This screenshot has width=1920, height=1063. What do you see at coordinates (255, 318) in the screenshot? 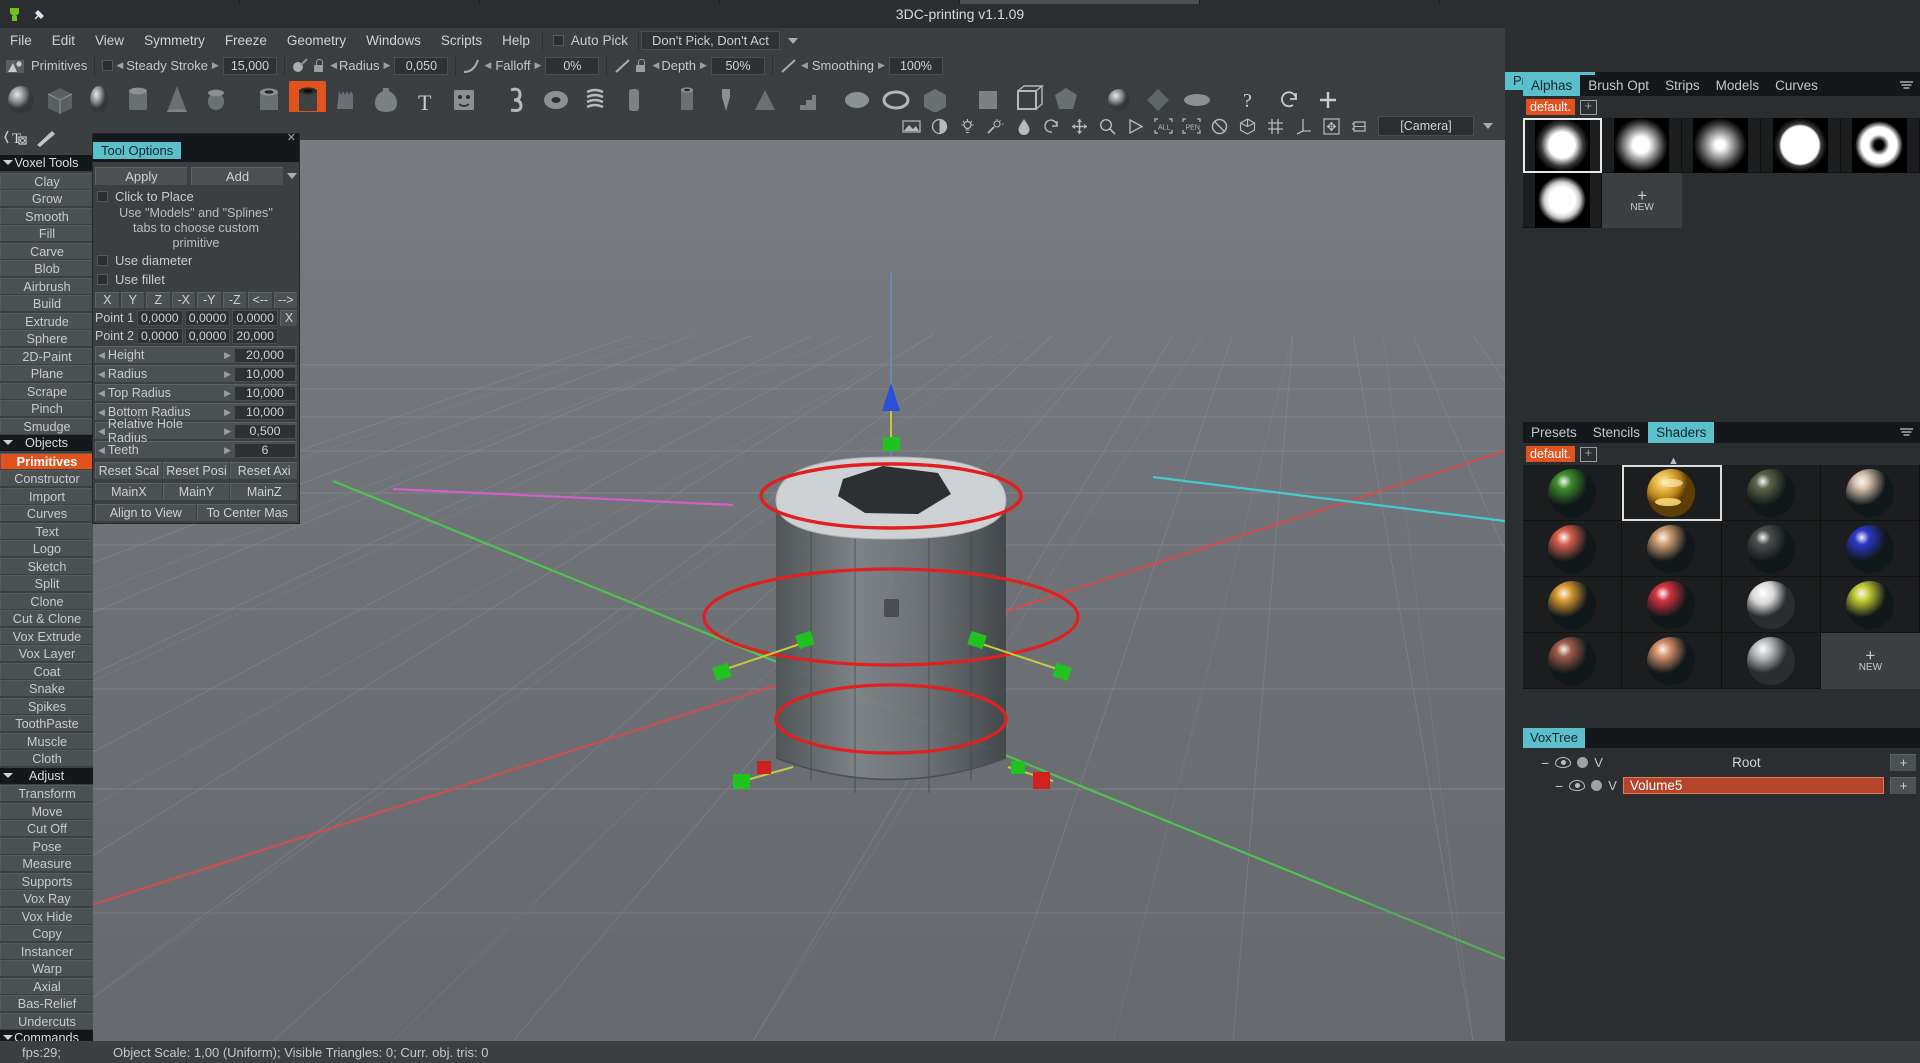
I see `point1-z: 0,0000` at bounding box center [255, 318].